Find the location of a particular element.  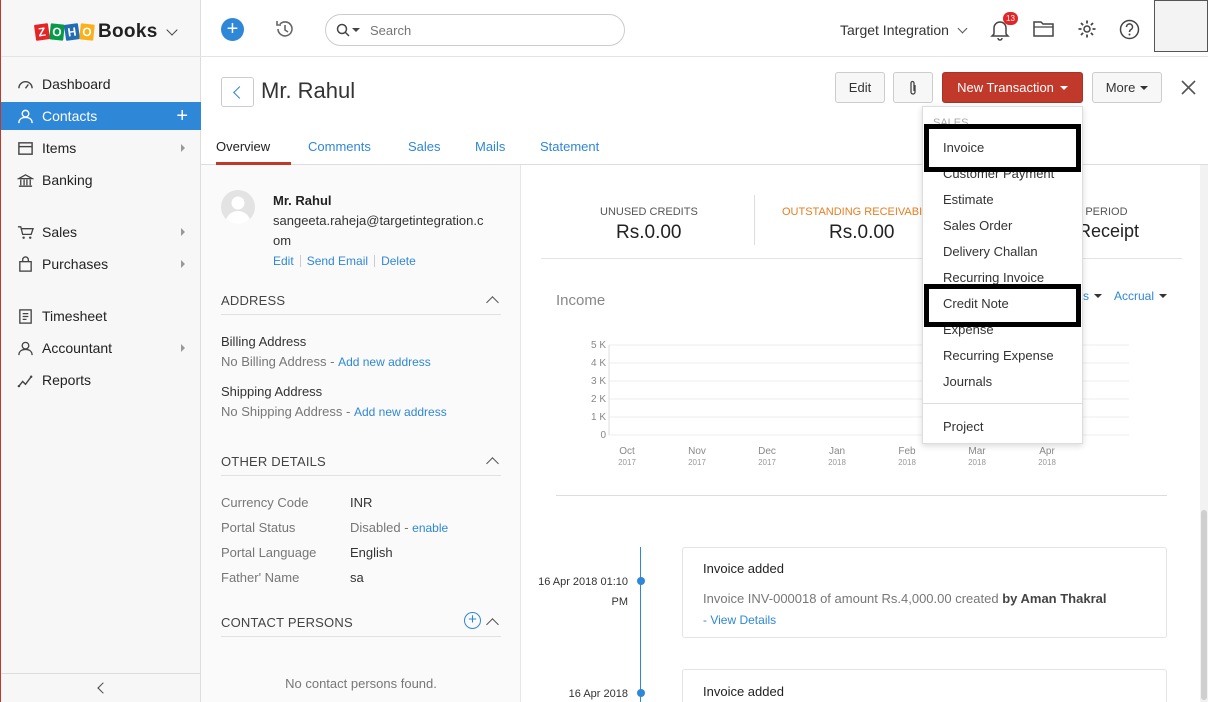

org-switch-chevron-icon is located at coordinates (171, 30).